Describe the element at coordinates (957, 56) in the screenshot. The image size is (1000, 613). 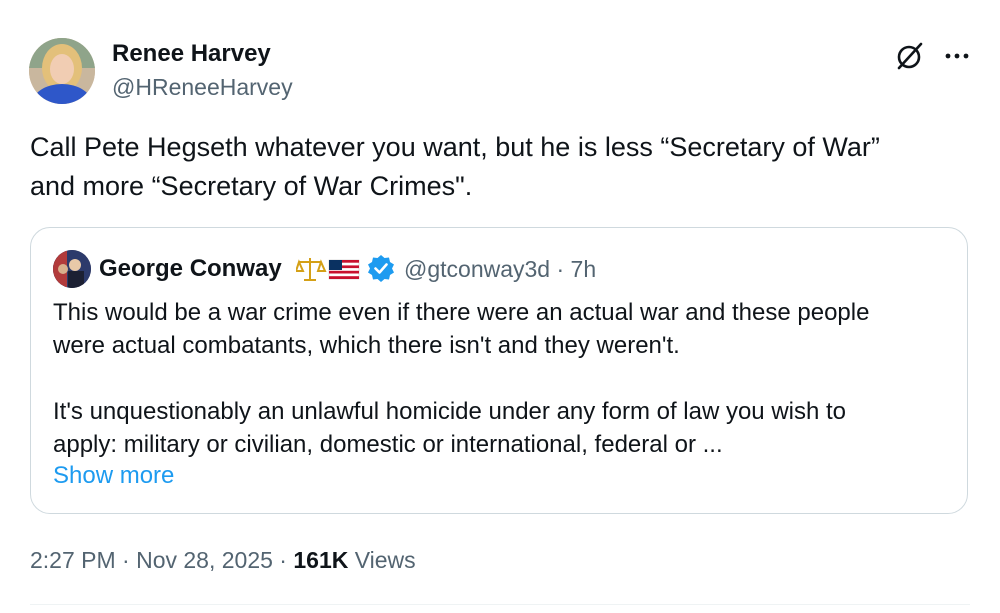
I see `more-options-icon` at that location.